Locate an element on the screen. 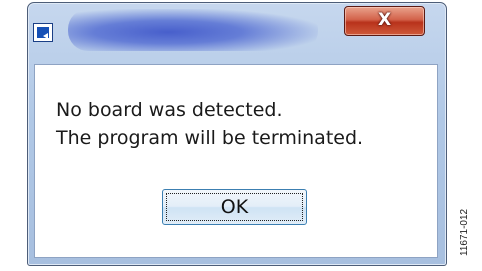  close-button: X is located at coordinates (384, 21).